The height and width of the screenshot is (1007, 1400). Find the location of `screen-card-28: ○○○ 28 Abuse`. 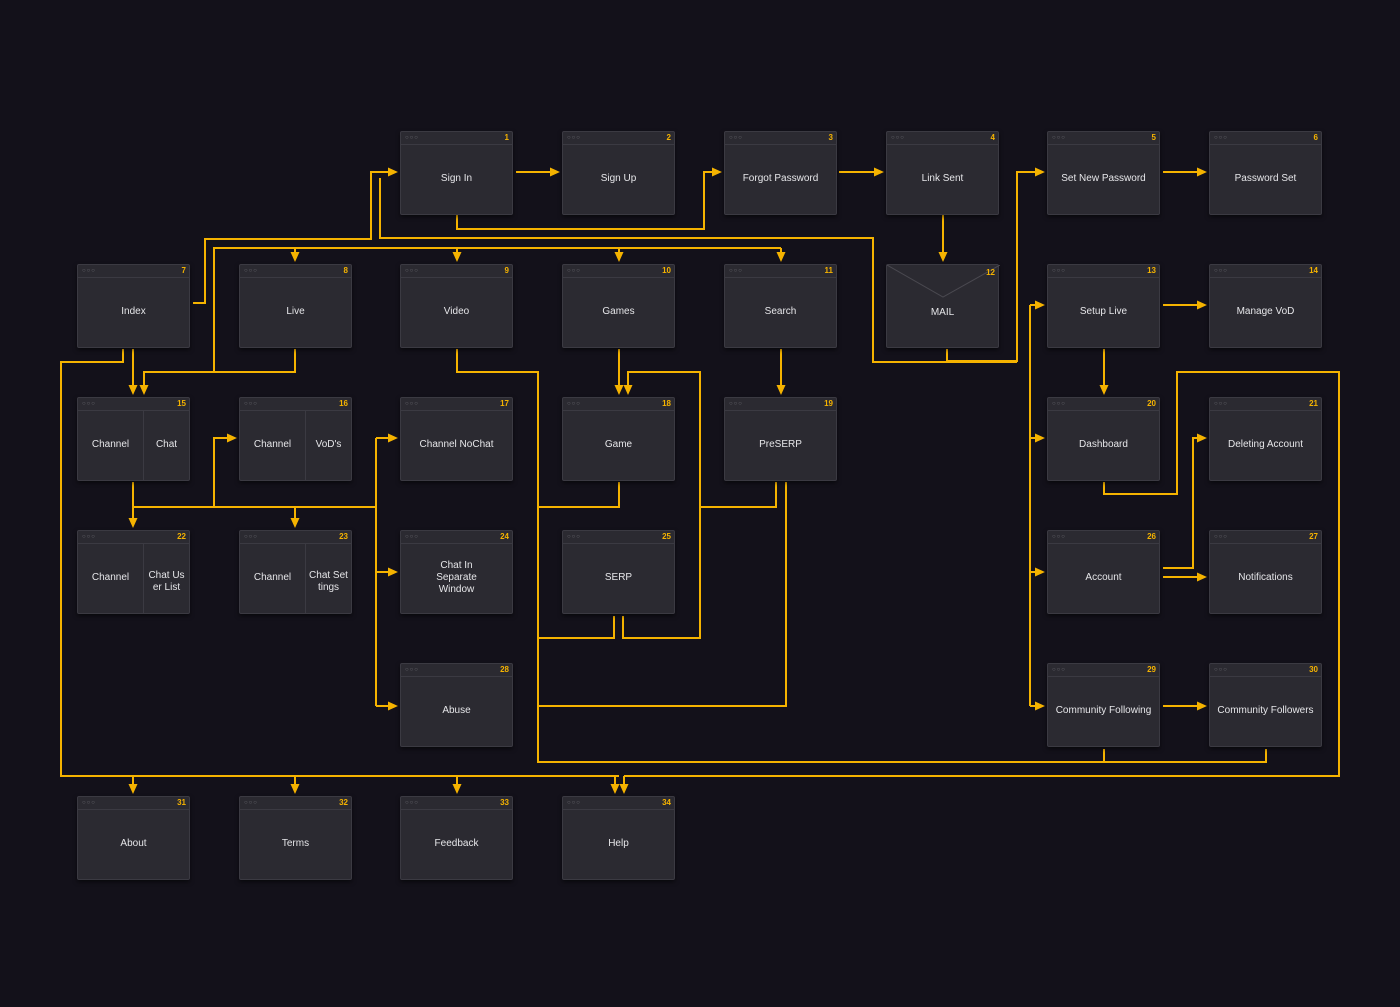

screen-card-28: ○○○ 28 Abuse is located at coordinates (456, 705).